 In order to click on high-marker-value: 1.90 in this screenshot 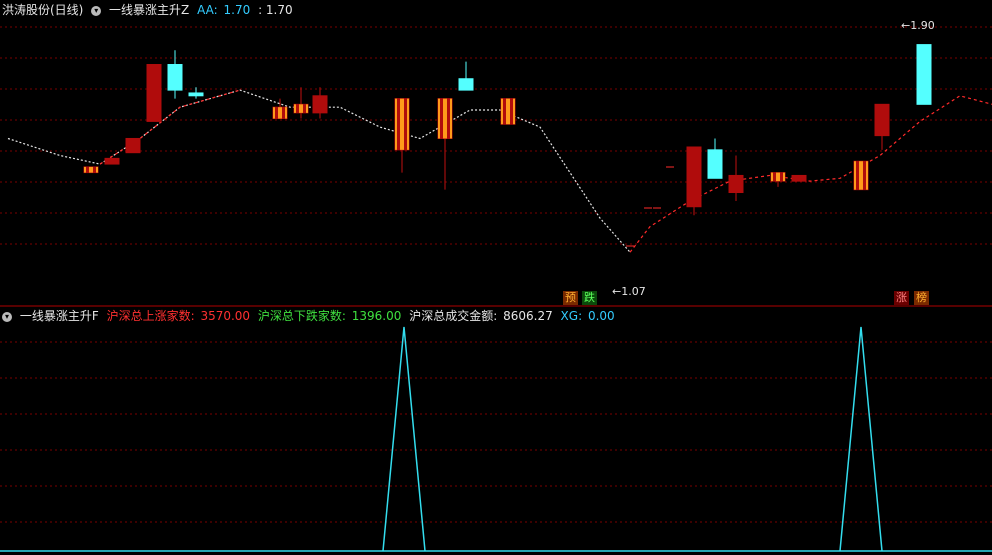, I will do `click(922, 25)`.